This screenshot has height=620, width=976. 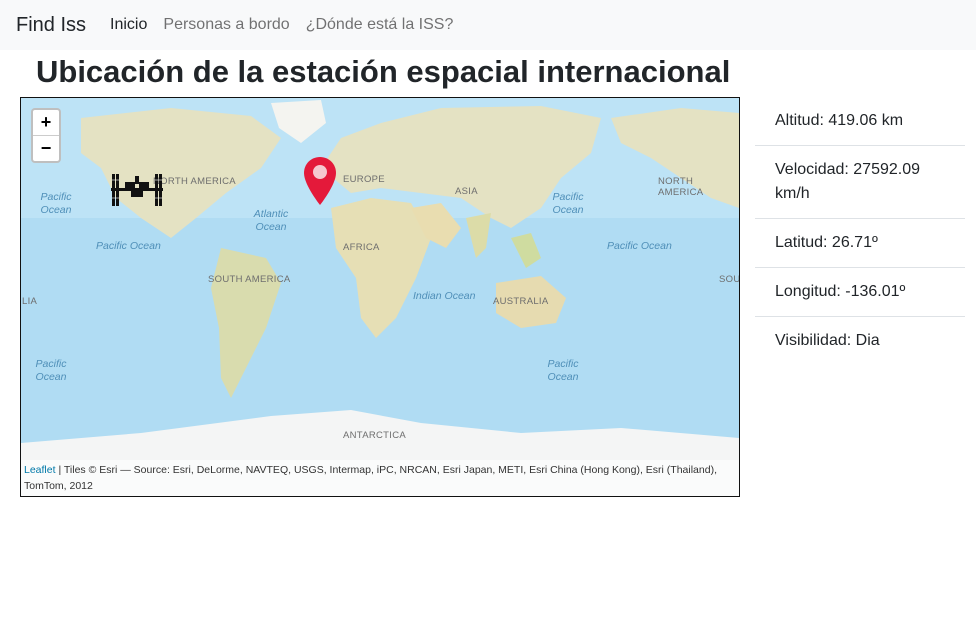 I want to click on label-pacific-w: Pacific Ocean, so click(x=128, y=246).